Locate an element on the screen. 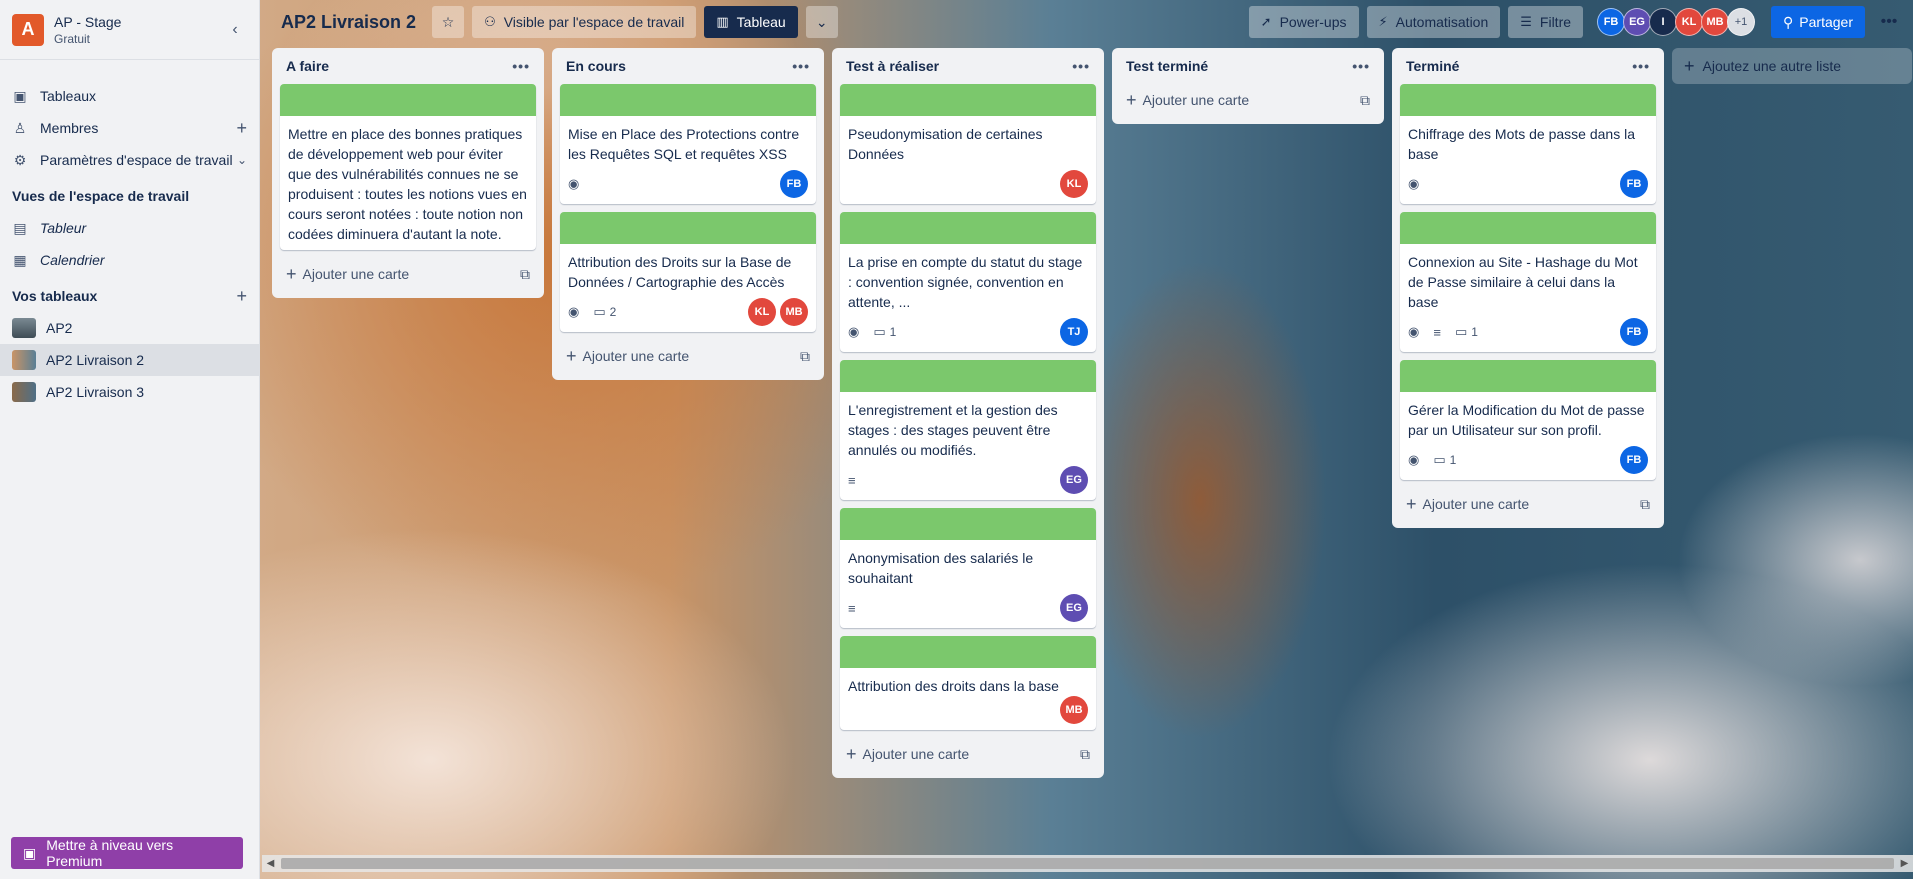  workspace-name: AP - Stage is located at coordinates (88, 21).